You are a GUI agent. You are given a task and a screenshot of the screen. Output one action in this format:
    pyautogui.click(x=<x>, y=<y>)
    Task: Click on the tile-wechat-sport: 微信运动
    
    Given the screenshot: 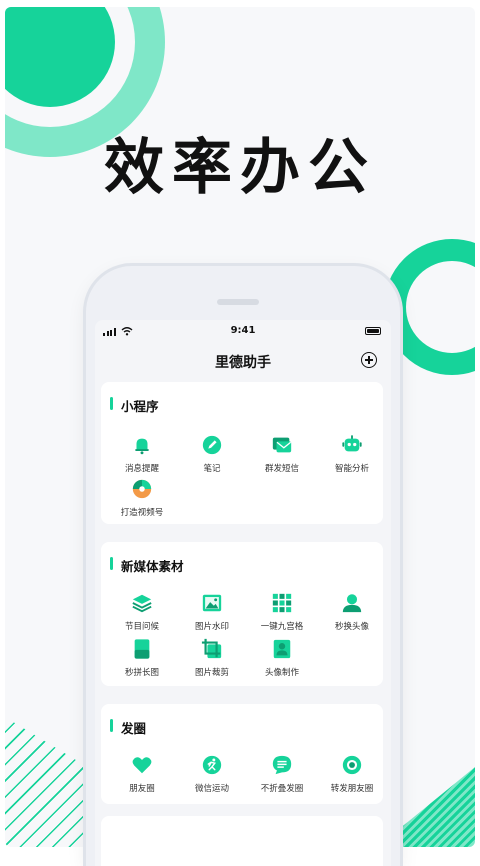 What is the action you would take?
    pyautogui.click(x=212, y=774)
    